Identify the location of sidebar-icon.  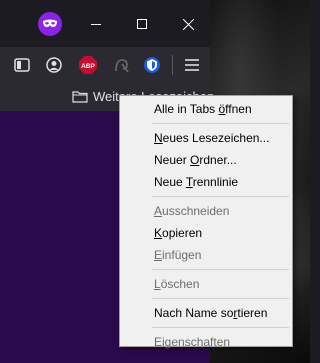
(22, 65).